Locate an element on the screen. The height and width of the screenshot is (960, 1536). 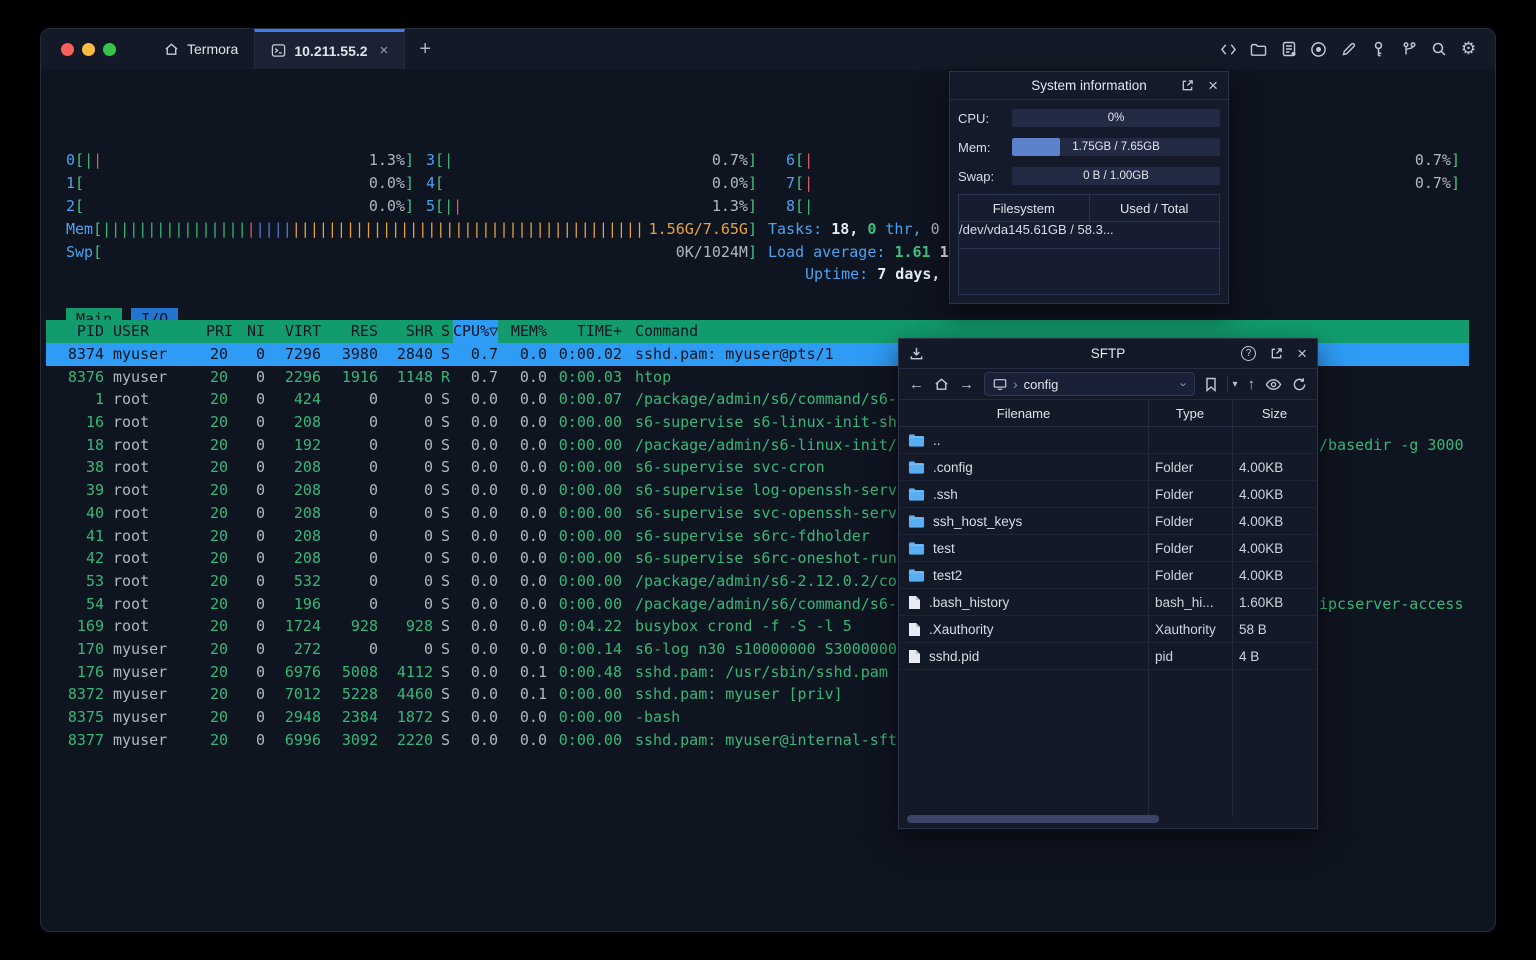
file-row: ssh_host_keys Folder 4.00KB is located at coordinates (1108, 521).